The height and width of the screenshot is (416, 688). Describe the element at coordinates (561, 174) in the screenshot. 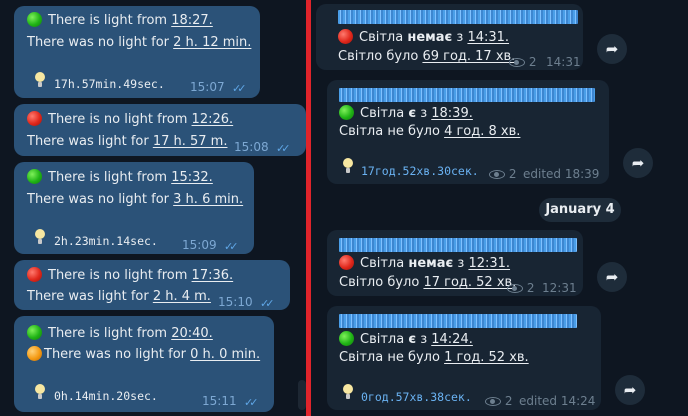

I see `message-time: edited 18:39` at that location.